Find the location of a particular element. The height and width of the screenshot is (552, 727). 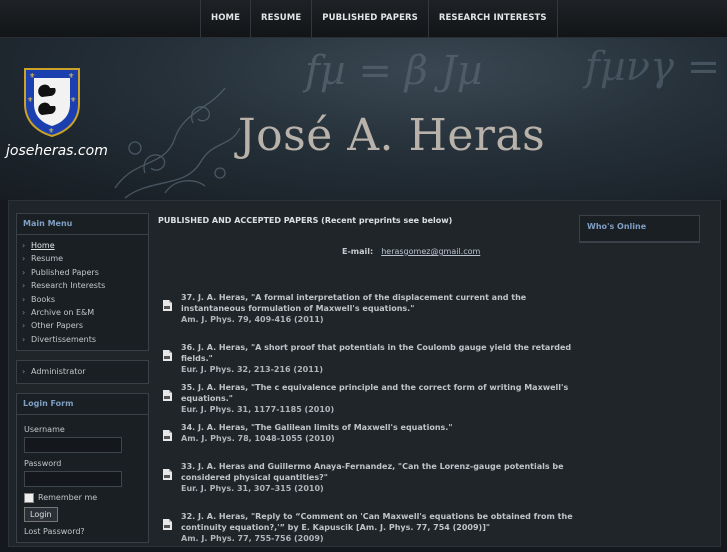

nav-home: HOME is located at coordinates (226, 18).